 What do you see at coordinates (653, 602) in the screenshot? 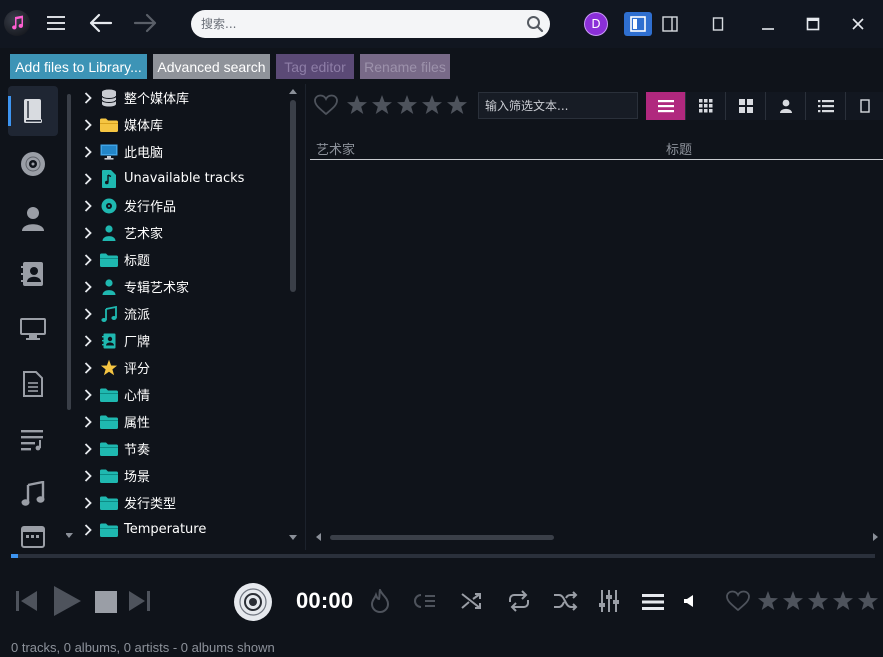
I see `now-playing-list-icon` at bounding box center [653, 602].